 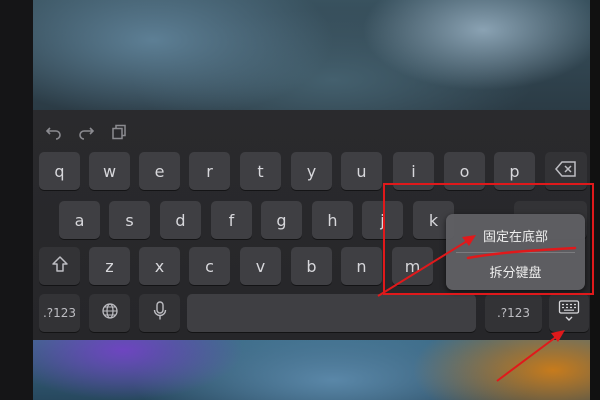 What do you see at coordinates (477, 308) in the screenshot?
I see `annotation-overlay` at bounding box center [477, 308].